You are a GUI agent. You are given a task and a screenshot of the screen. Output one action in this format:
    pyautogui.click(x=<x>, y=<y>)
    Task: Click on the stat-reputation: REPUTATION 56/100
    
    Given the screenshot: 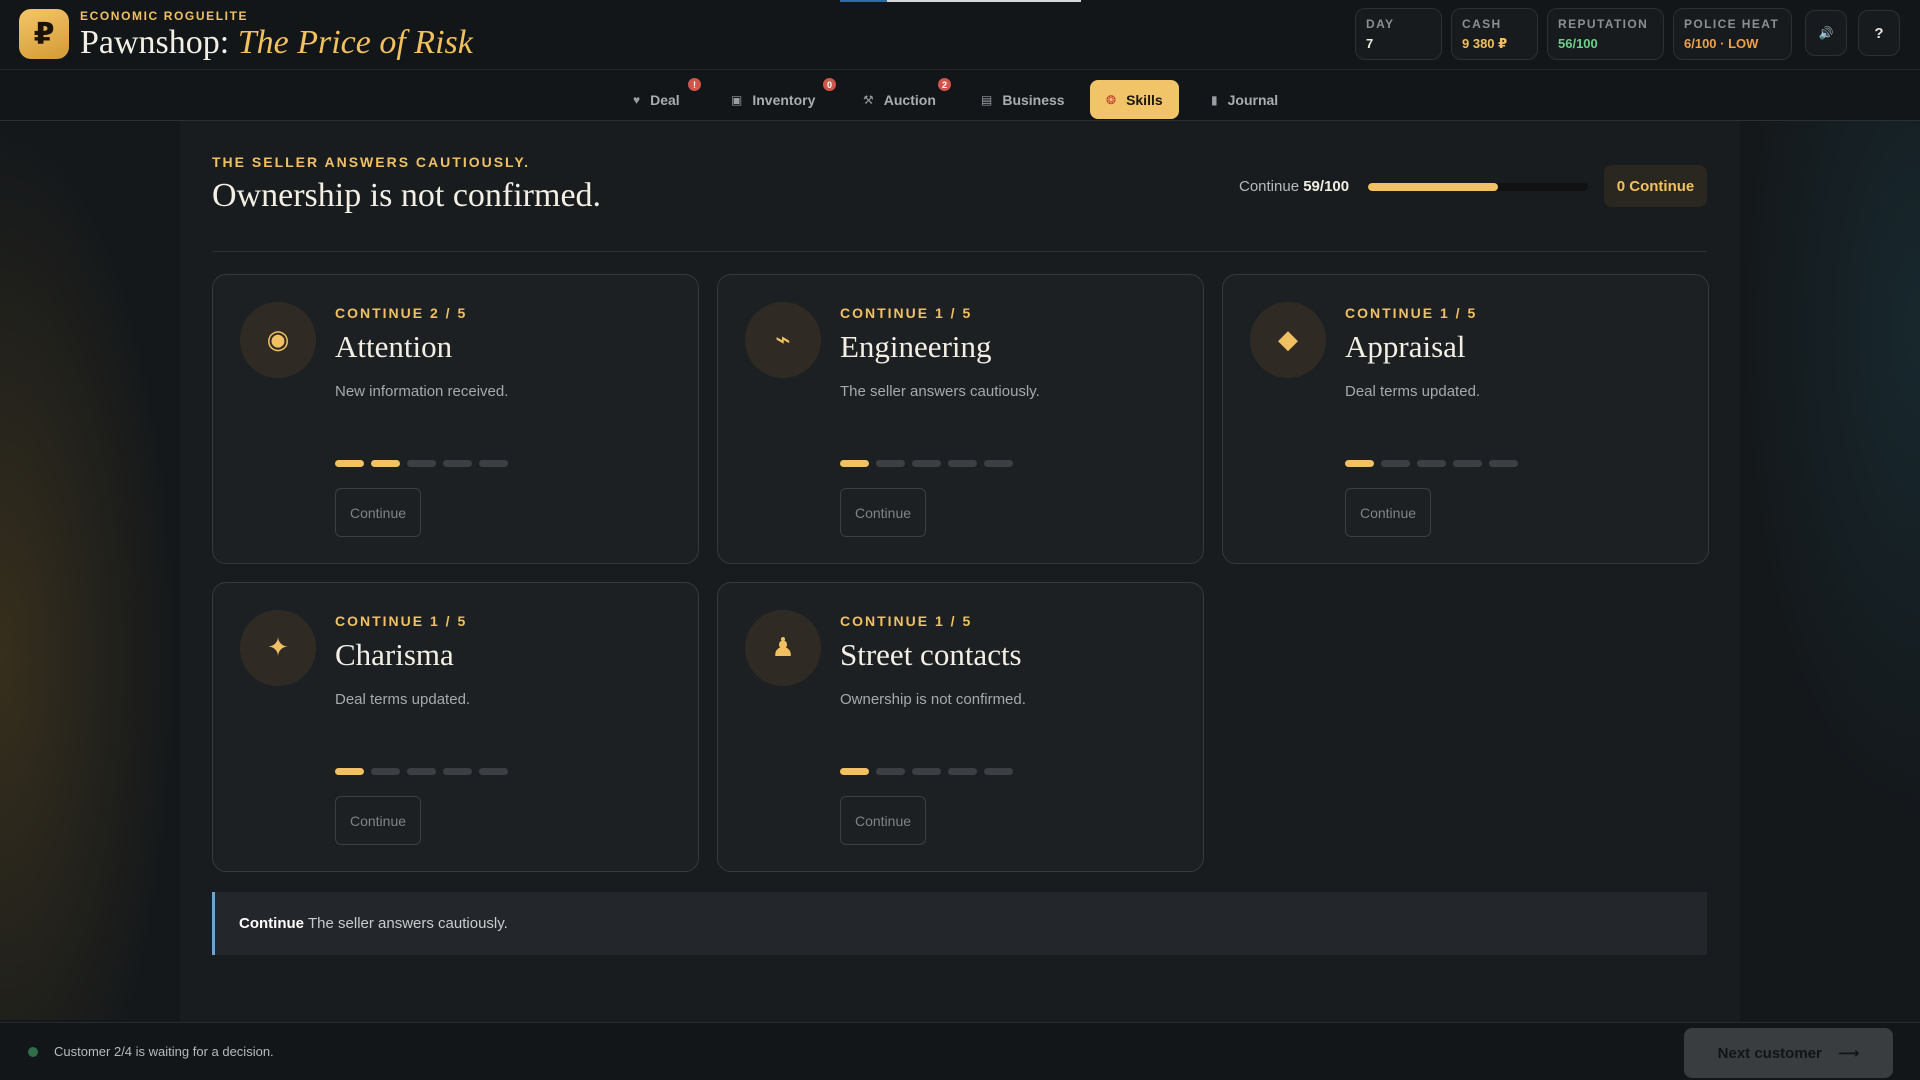 What is the action you would take?
    pyautogui.click(x=1605, y=34)
    